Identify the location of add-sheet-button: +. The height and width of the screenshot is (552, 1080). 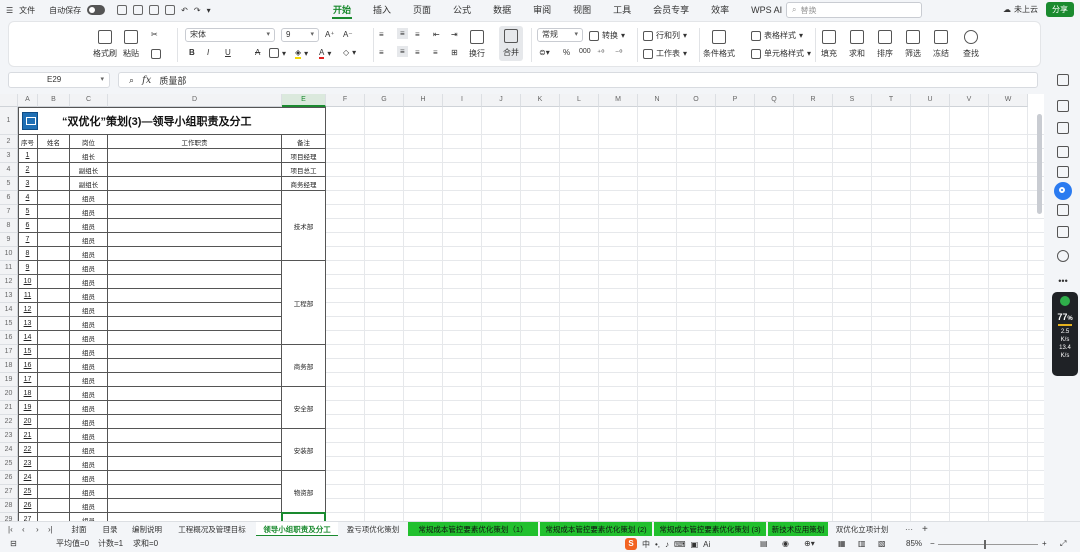
(925, 529).